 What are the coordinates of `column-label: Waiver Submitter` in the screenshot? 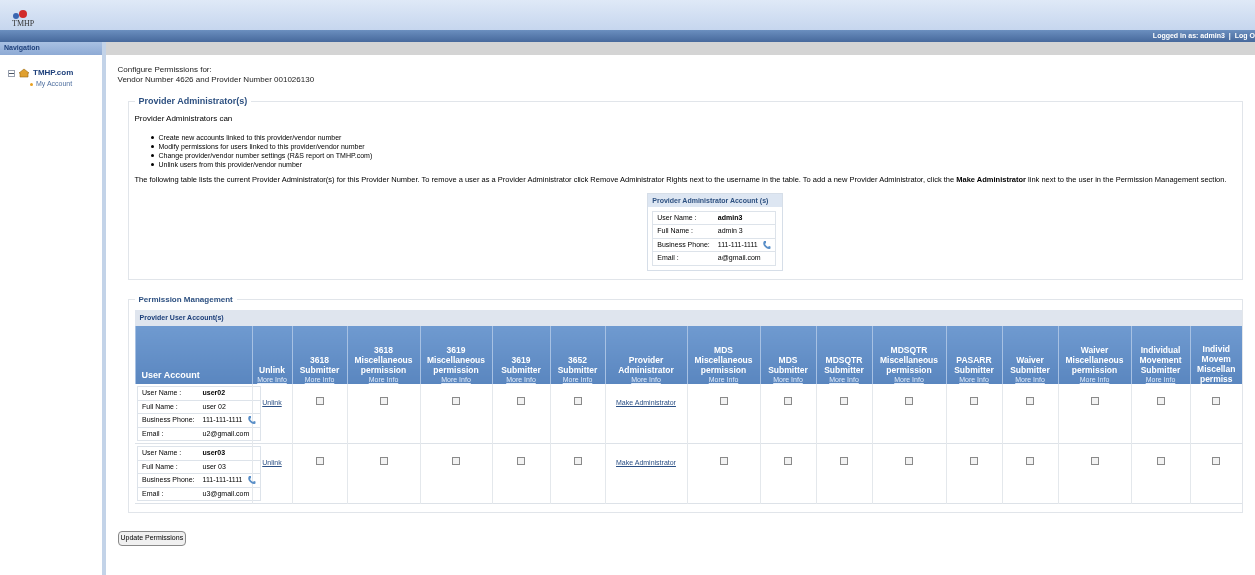 It's located at (1030, 365).